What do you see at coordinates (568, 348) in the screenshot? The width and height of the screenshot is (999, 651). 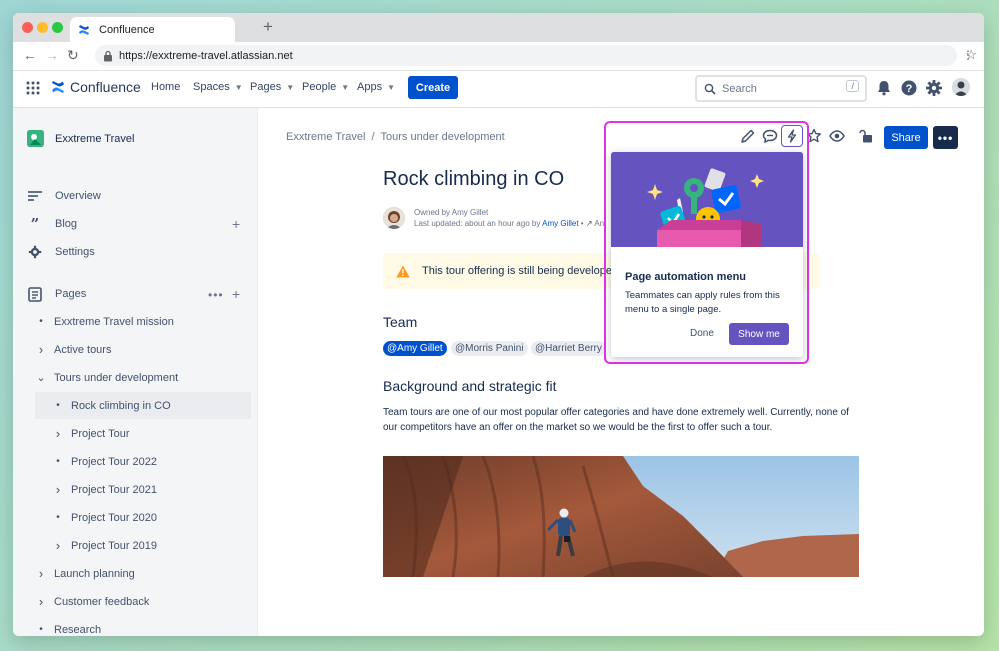 I see `mention-harriet-berry: @Harriet Berry` at bounding box center [568, 348].